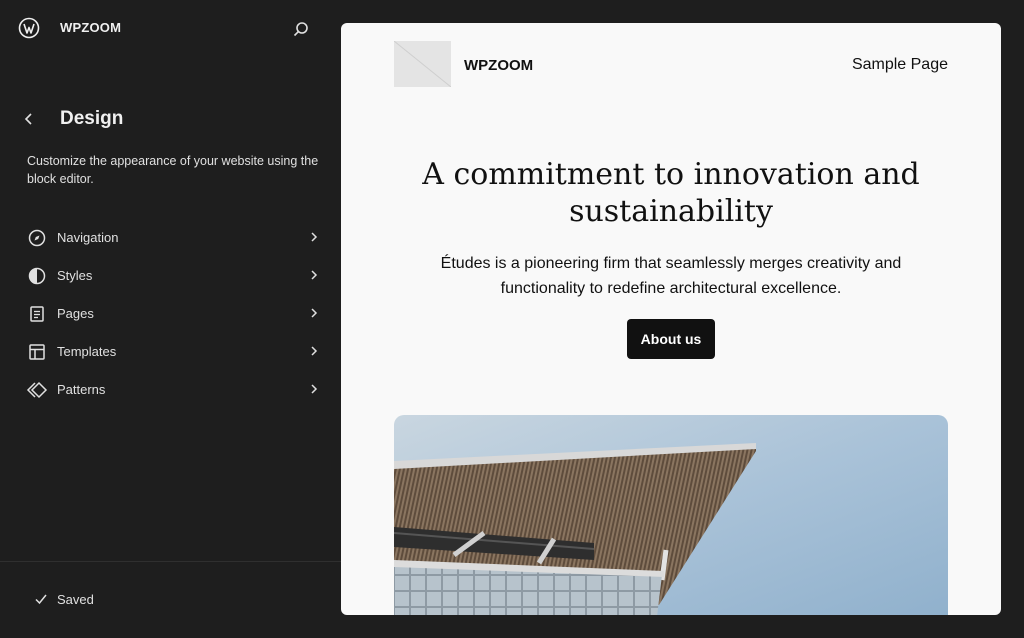 This screenshot has height=638, width=1024. Describe the element at coordinates (87, 351) in the screenshot. I see `nav-item-label: Templates` at that location.